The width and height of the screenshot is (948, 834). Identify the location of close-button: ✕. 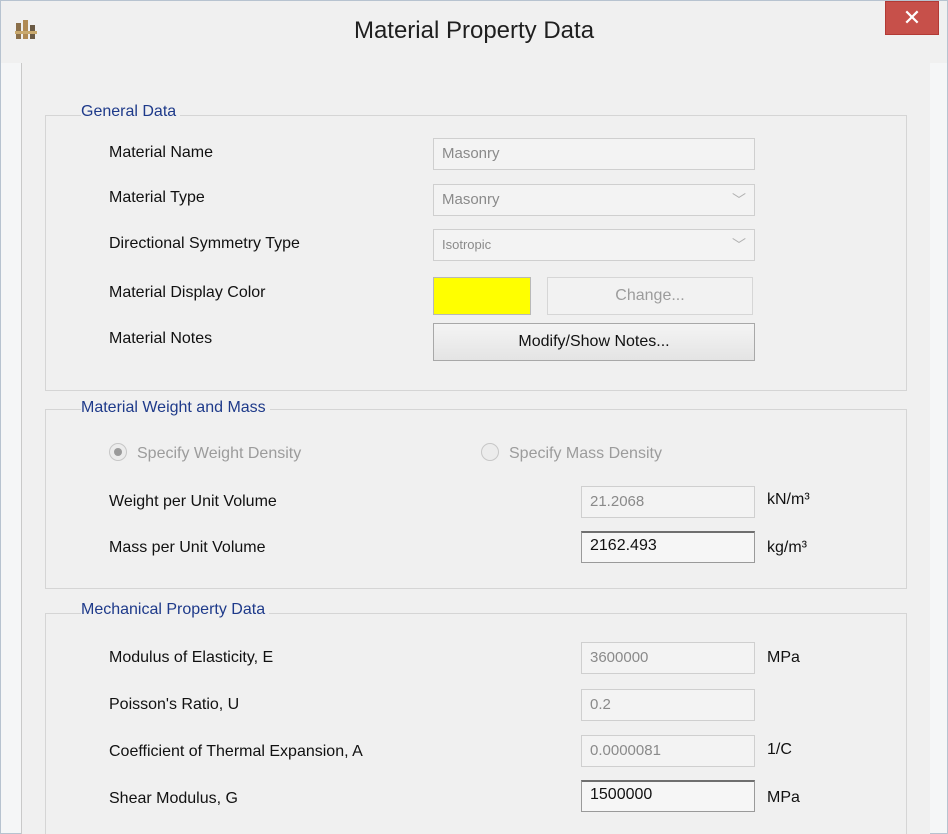
(912, 18).